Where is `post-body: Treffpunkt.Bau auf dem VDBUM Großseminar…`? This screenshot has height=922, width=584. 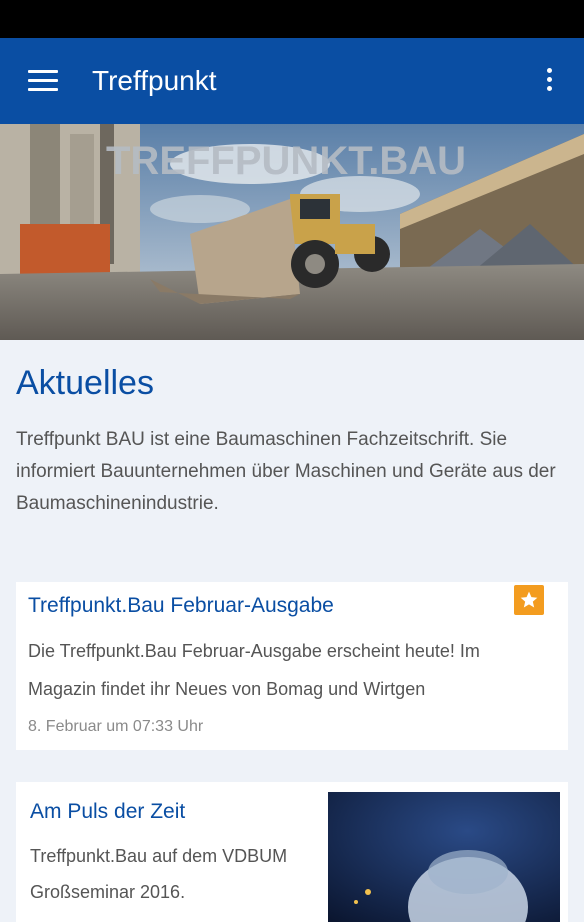 post-body: Treffpunkt.Bau auf dem VDBUM Großseminar… is located at coordinates (159, 874).